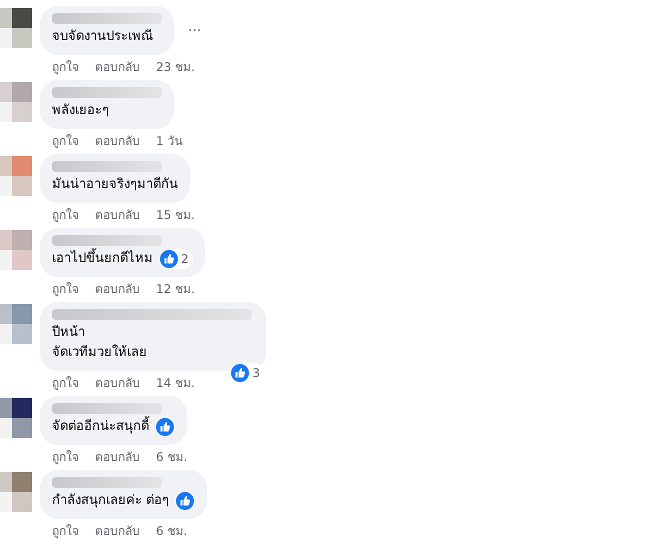 This screenshot has height=560, width=662. I want to click on comment-text: มันน่าอายจริงๆมาตีกัน, so click(115, 185).